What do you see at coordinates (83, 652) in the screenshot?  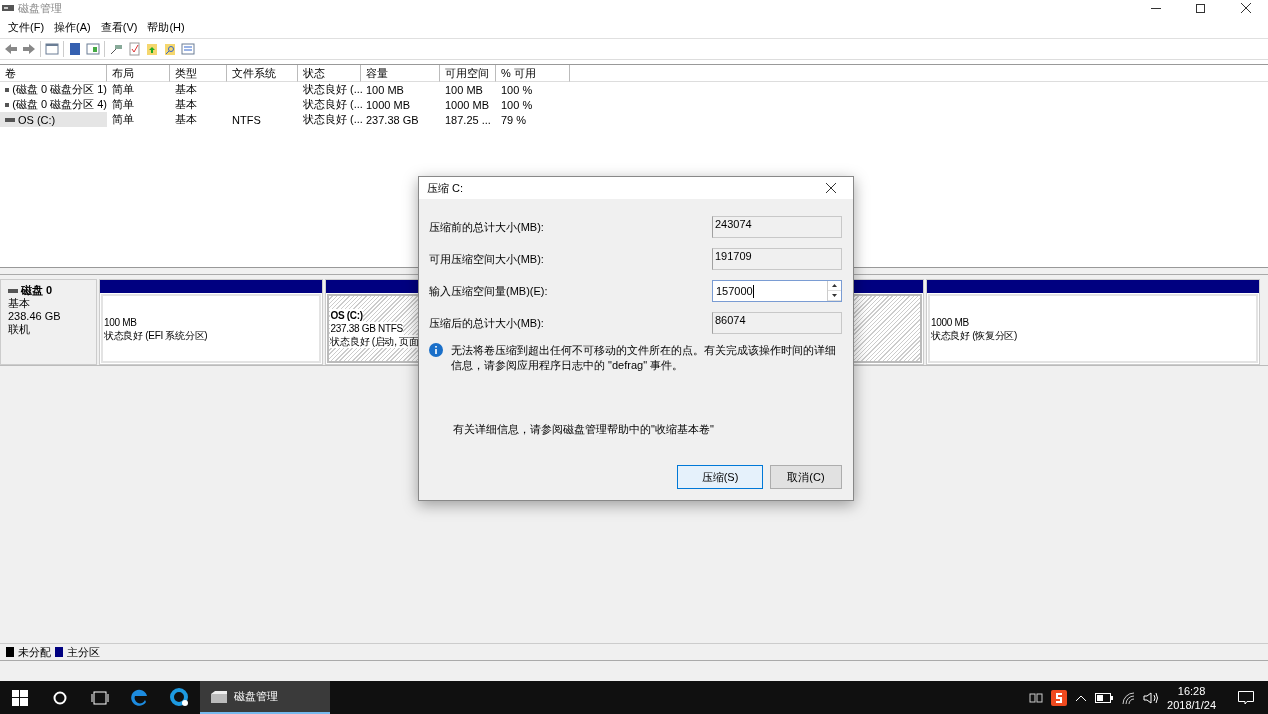 I see `legend-label: 主分区` at bounding box center [83, 652].